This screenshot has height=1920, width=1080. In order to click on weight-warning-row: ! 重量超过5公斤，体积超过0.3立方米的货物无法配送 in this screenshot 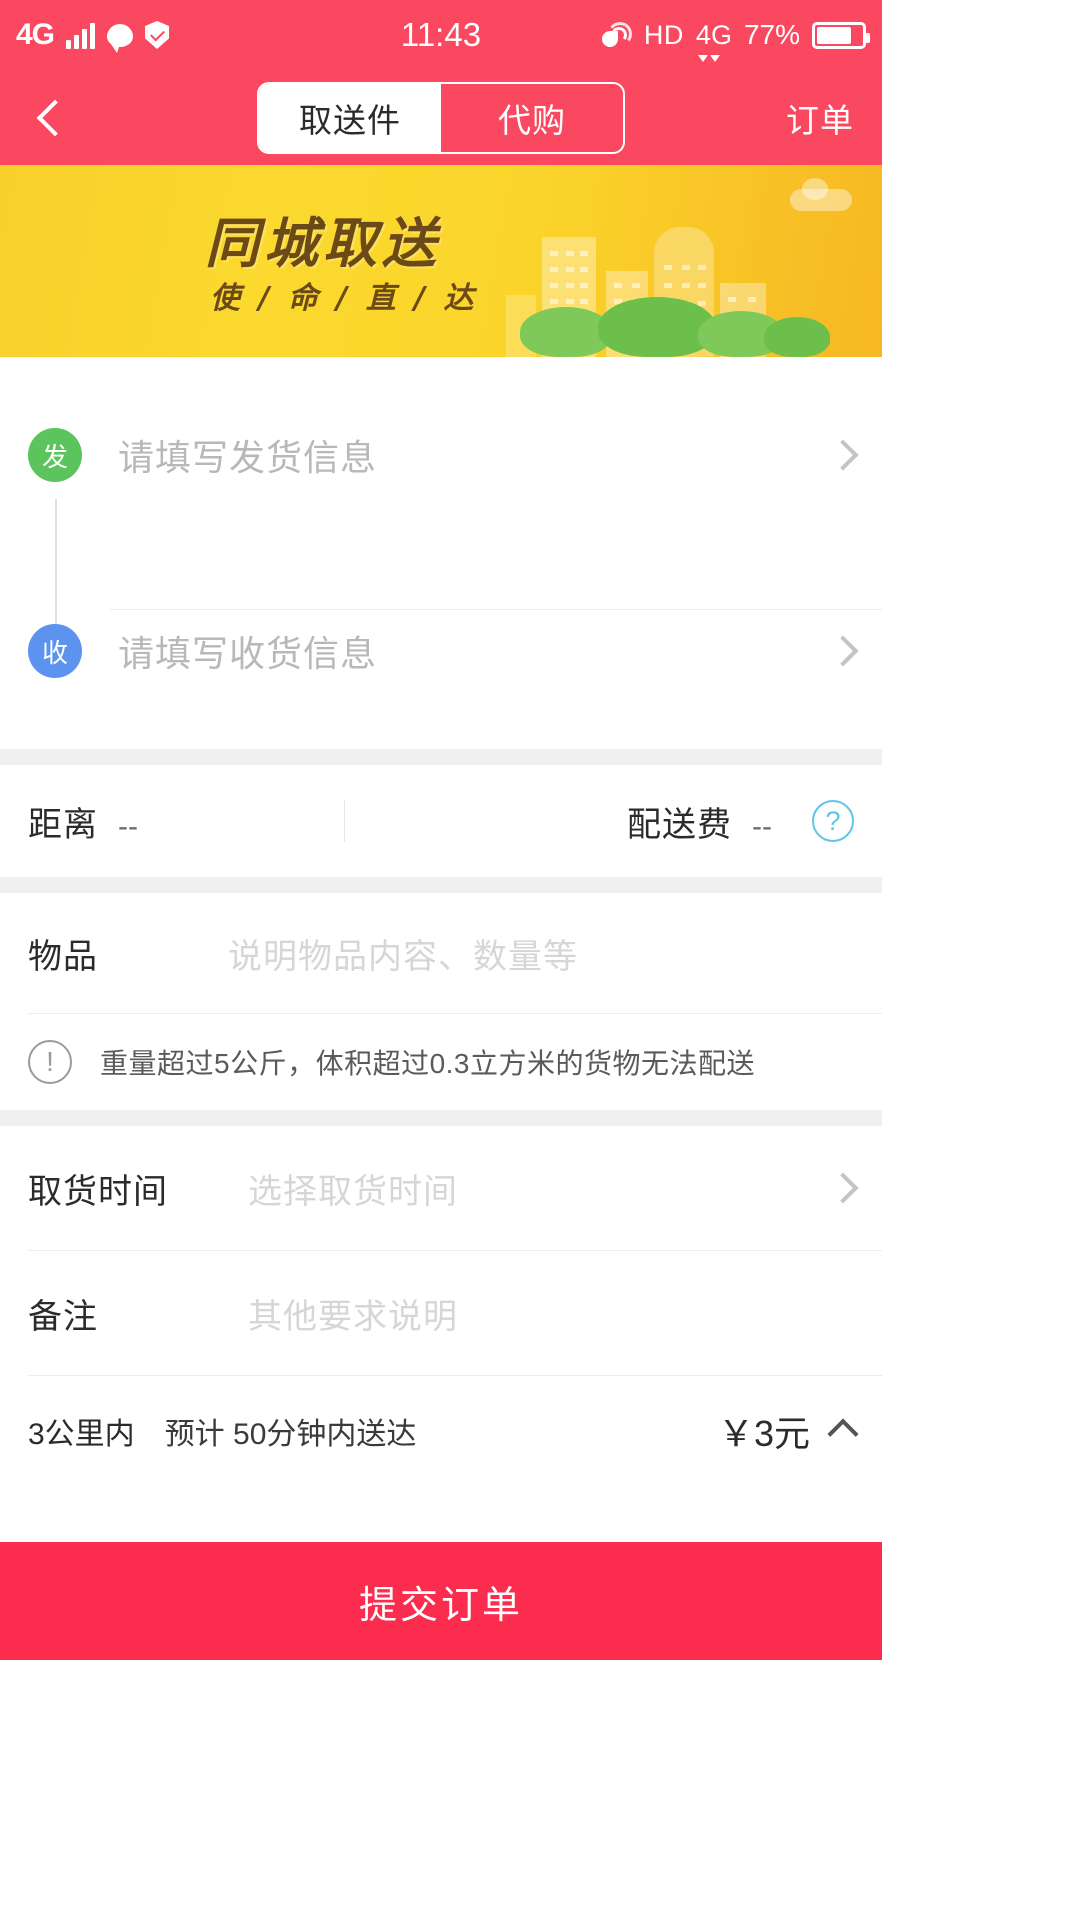, I will do `click(441, 1062)`.